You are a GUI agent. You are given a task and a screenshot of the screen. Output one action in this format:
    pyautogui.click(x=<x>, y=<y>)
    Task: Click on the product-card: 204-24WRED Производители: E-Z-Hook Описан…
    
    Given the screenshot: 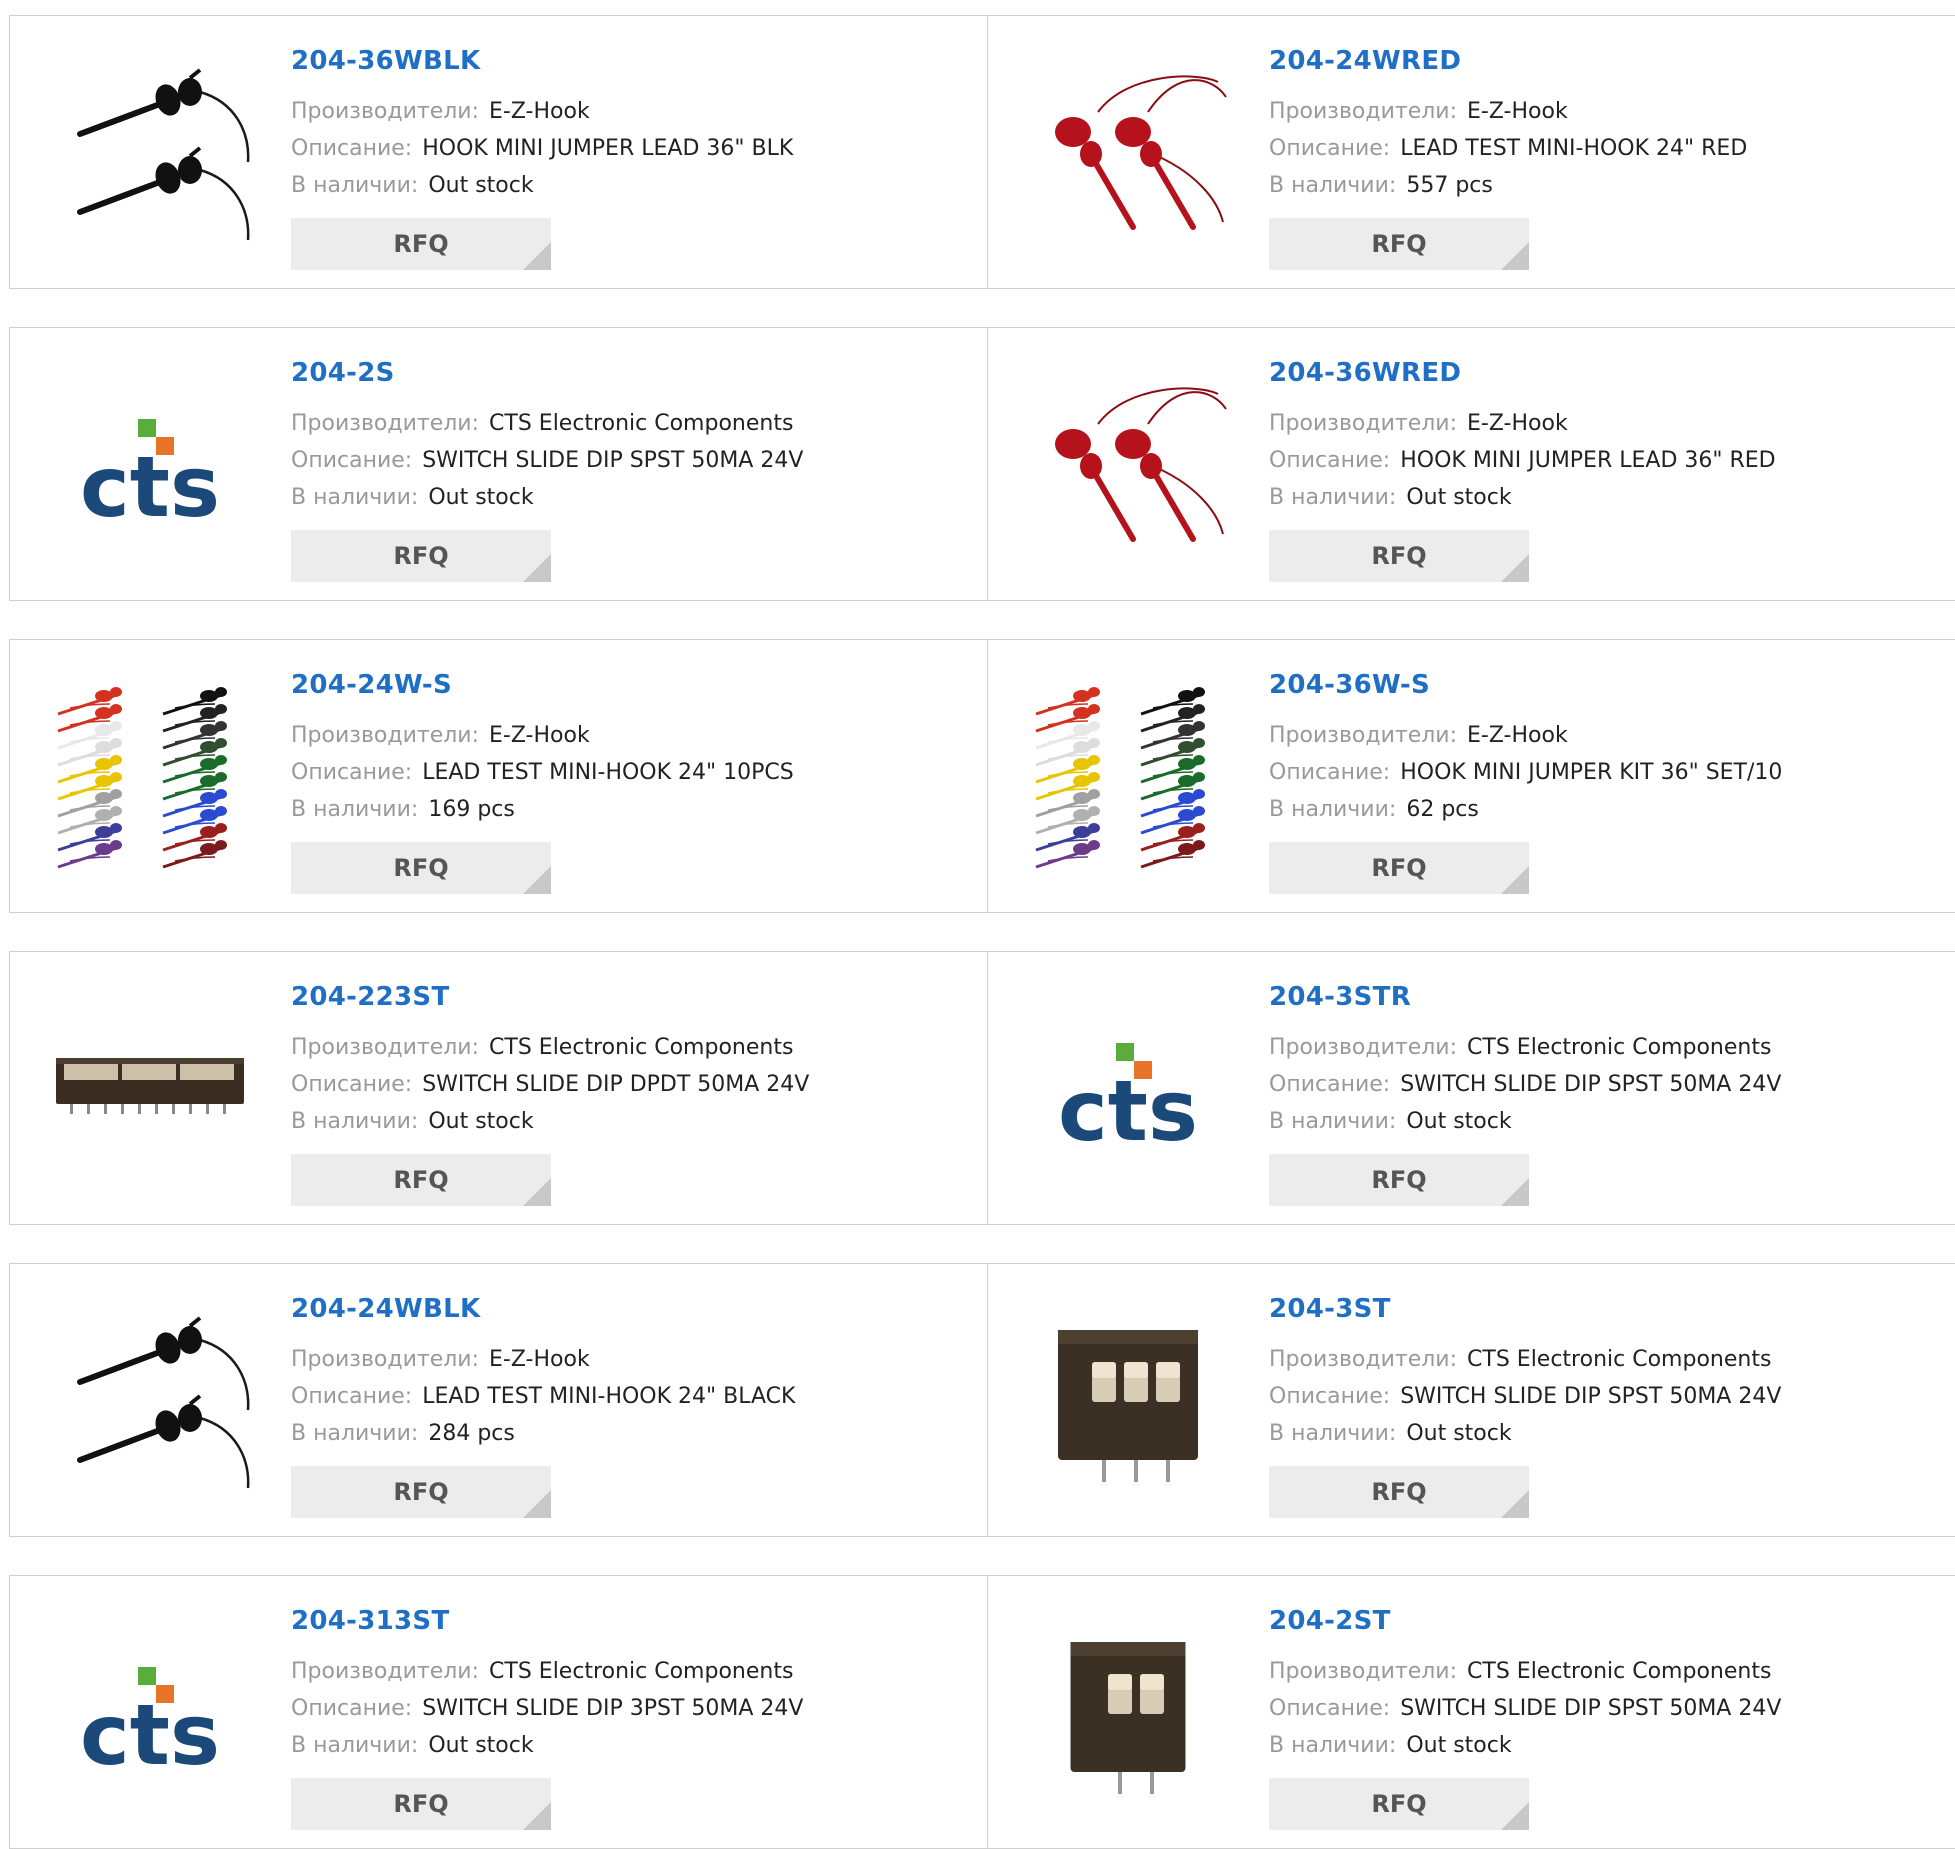 What is the action you would take?
    pyautogui.click(x=1471, y=152)
    